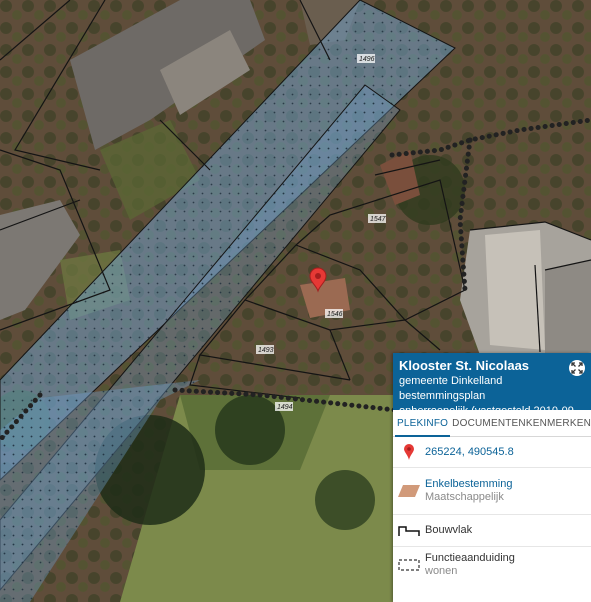 The image size is (591, 602). Describe the element at coordinates (409, 452) in the screenshot. I see `location-pin-icon` at that location.